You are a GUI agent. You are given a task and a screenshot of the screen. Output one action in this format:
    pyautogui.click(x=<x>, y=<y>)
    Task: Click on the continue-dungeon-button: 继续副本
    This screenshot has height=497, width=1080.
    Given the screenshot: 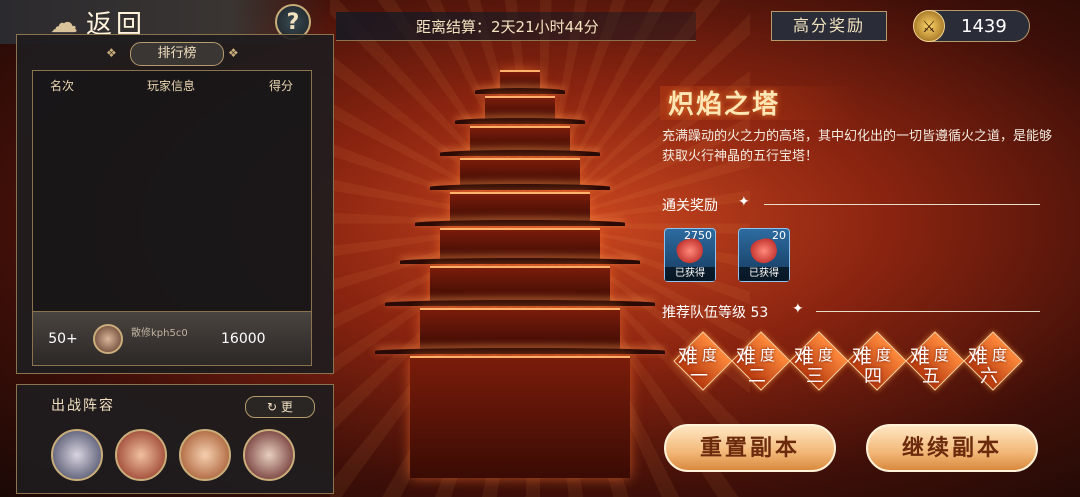 What is the action you would take?
    pyautogui.click(x=952, y=448)
    